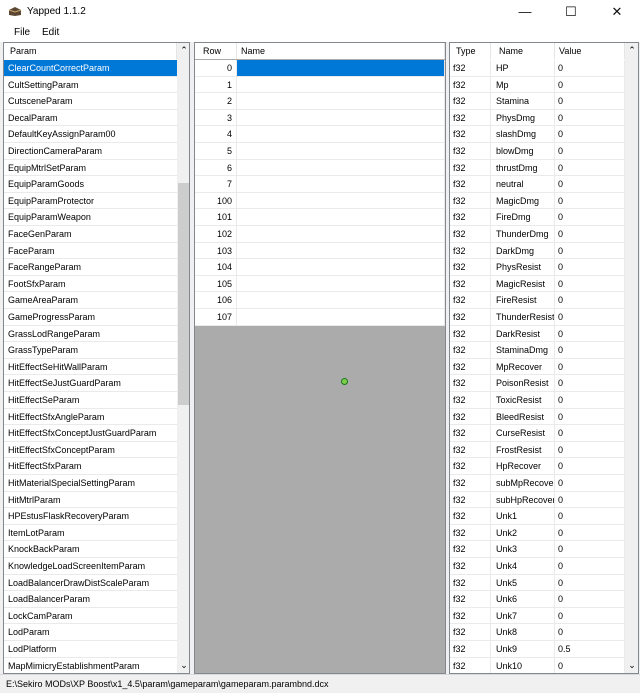 The width and height of the screenshot is (640, 693). Describe the element at coordinates (537, 168) in the screenshot. I see `cell-list-item: f32 thrustDmg 0` at that location.